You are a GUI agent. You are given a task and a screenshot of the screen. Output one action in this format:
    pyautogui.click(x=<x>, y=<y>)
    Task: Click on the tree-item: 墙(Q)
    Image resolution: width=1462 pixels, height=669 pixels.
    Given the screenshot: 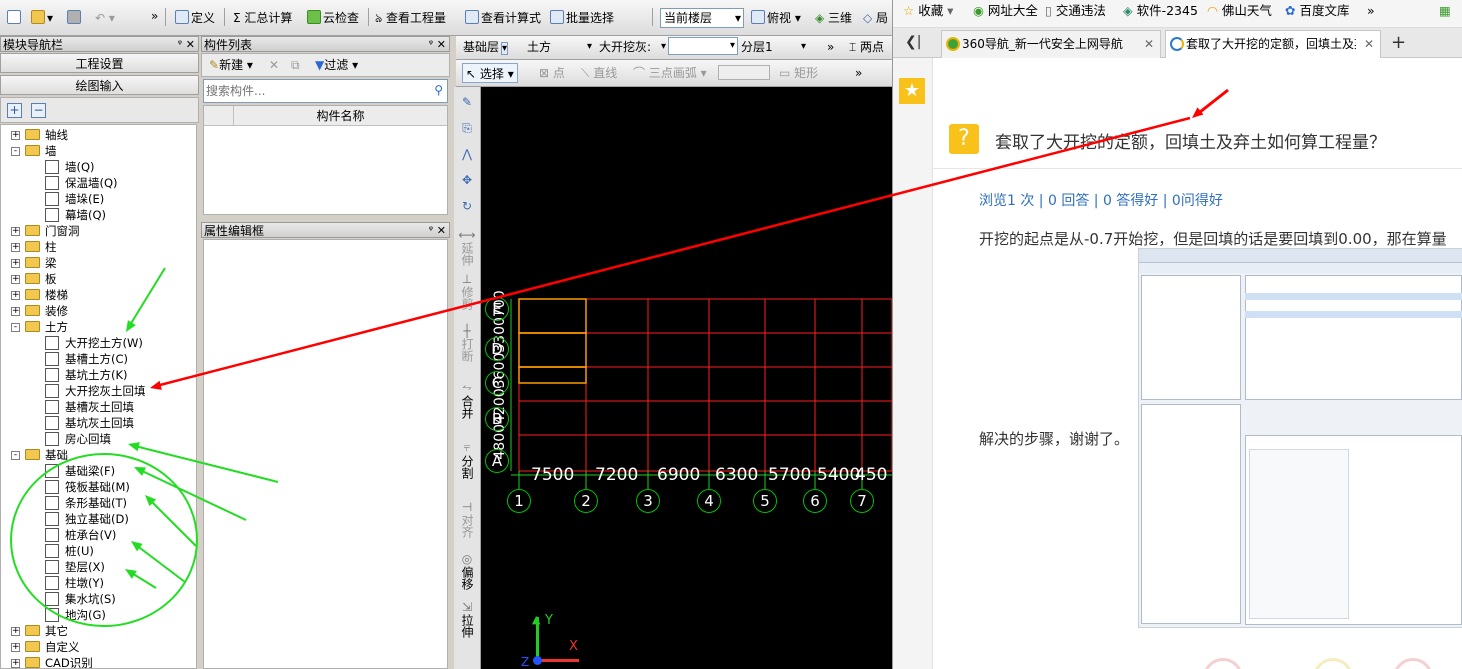 What is the action you would take?
    pyautogui.click(x=98, y=167)
    